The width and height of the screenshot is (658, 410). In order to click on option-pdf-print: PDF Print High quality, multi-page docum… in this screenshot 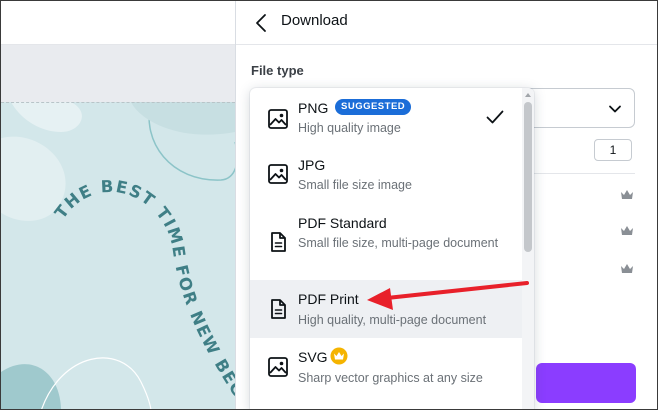, I will do `click(386, 309)`.